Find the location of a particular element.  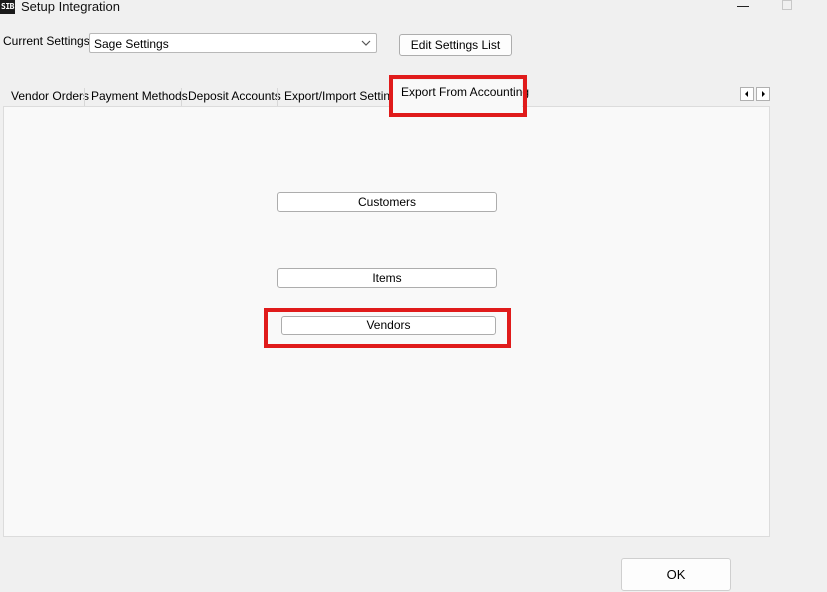

ok-button: OK is located at coordinates (676, 574).